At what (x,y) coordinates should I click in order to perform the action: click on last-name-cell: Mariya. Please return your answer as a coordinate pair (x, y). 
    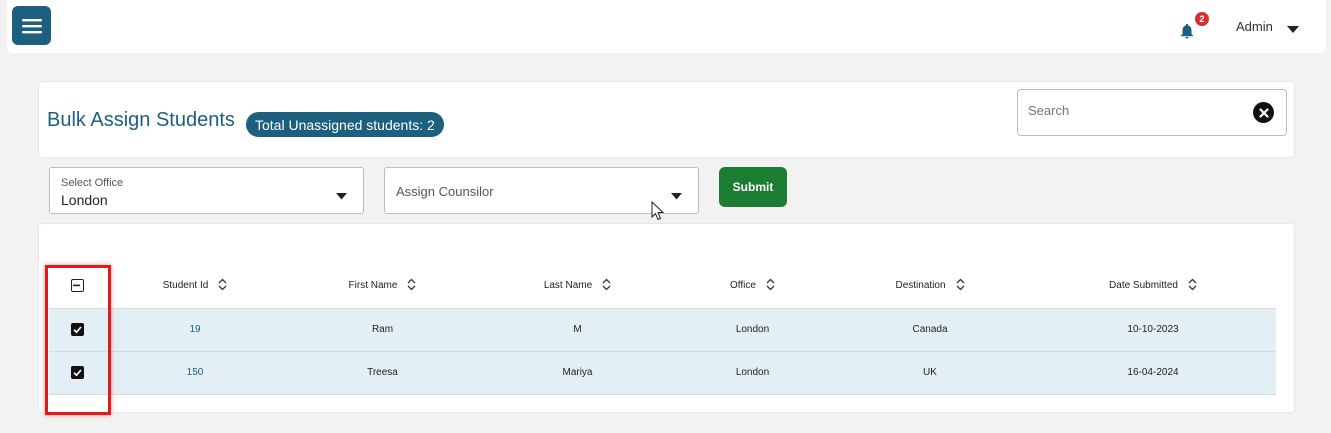
    Looking at the image, I should click on (577, 372).